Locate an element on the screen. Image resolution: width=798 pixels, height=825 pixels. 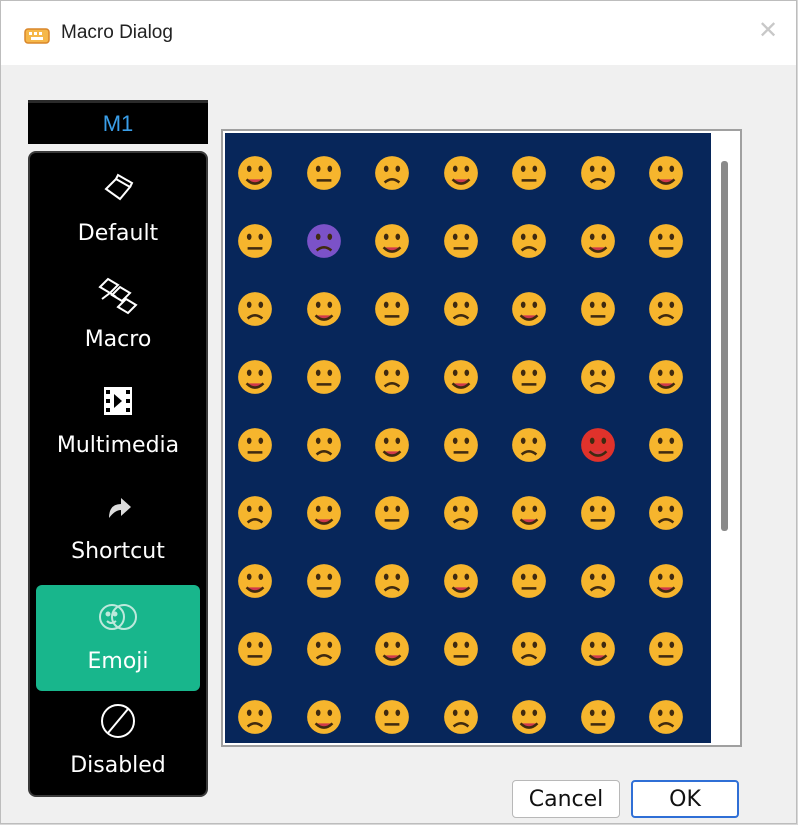
squinting-face-with-tongue-icon is located at coordinates (324, 445).